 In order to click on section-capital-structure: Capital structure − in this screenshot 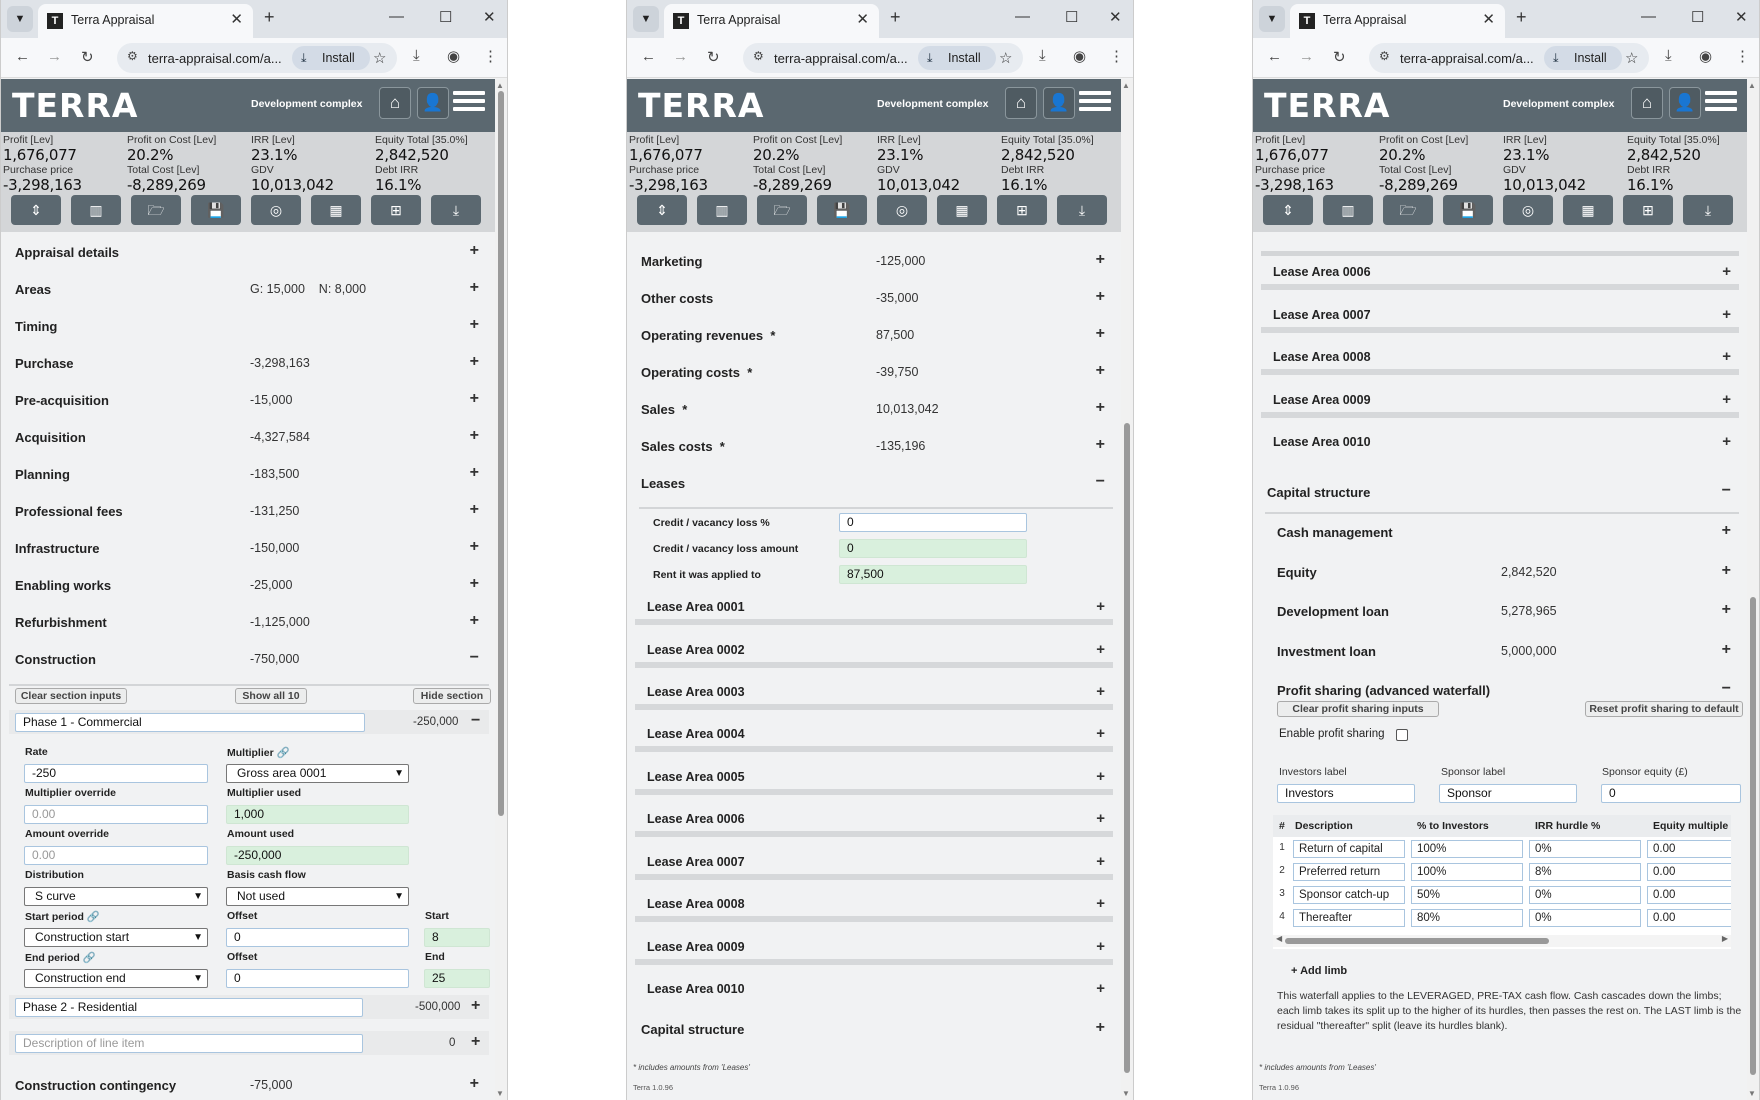, I will do `click(1499, 492)`.